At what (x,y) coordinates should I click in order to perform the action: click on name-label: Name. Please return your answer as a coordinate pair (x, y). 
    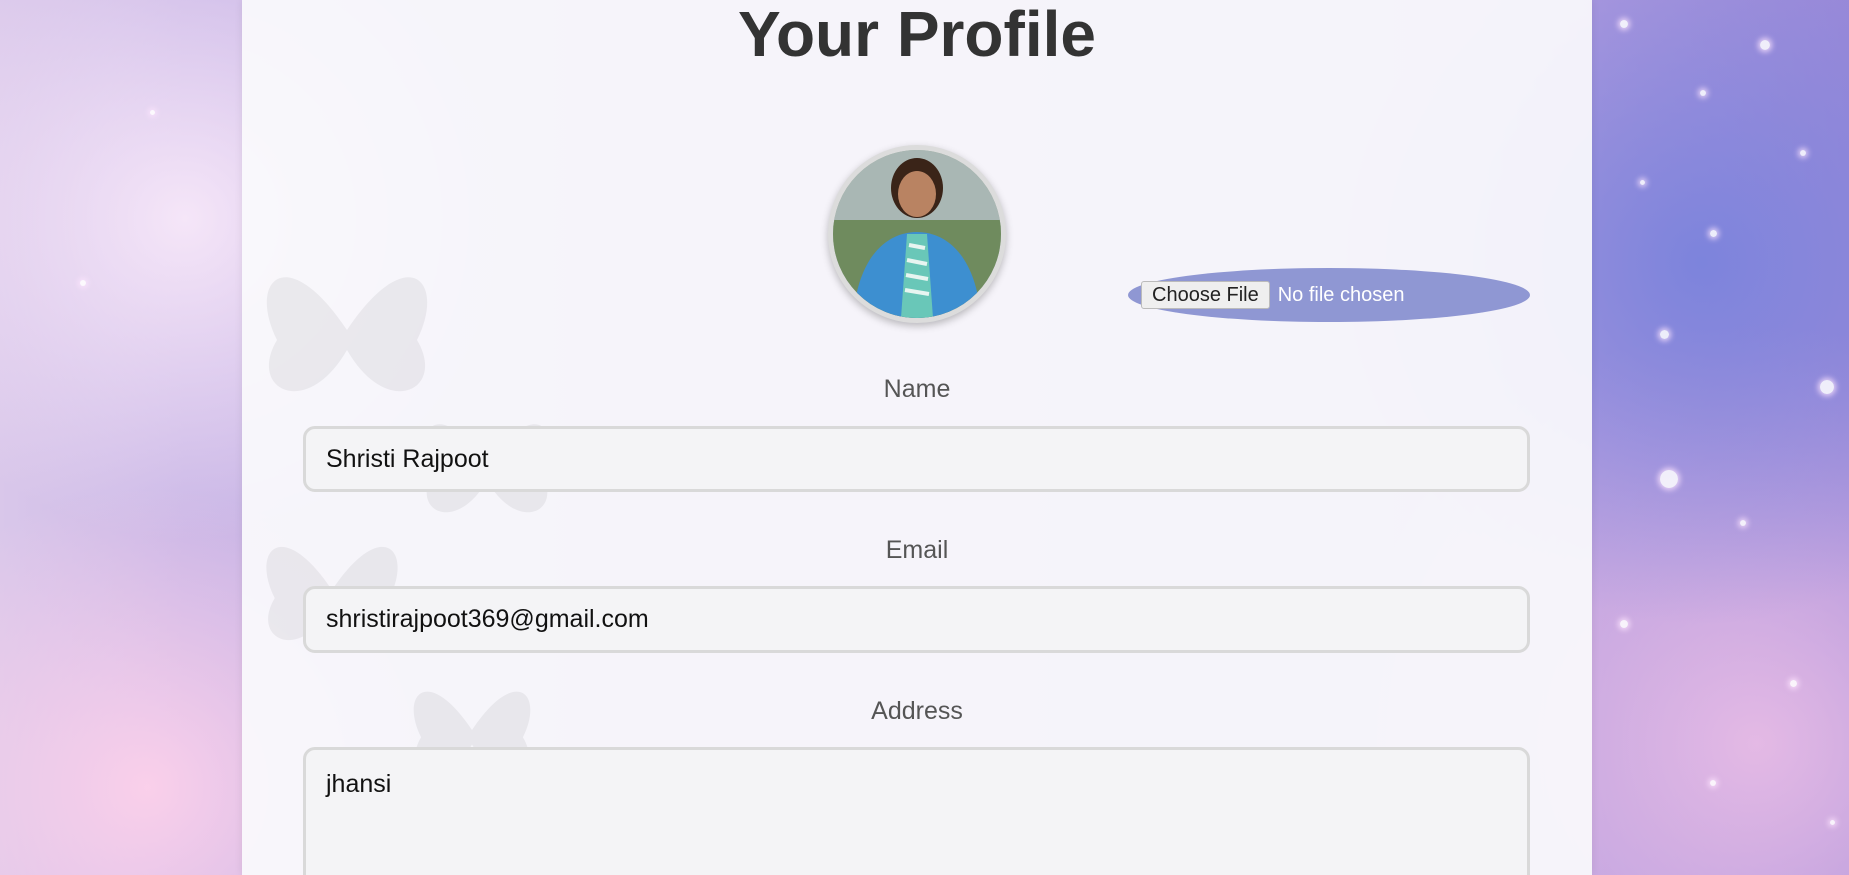
    Looking at the image, I should click on (917, 389).